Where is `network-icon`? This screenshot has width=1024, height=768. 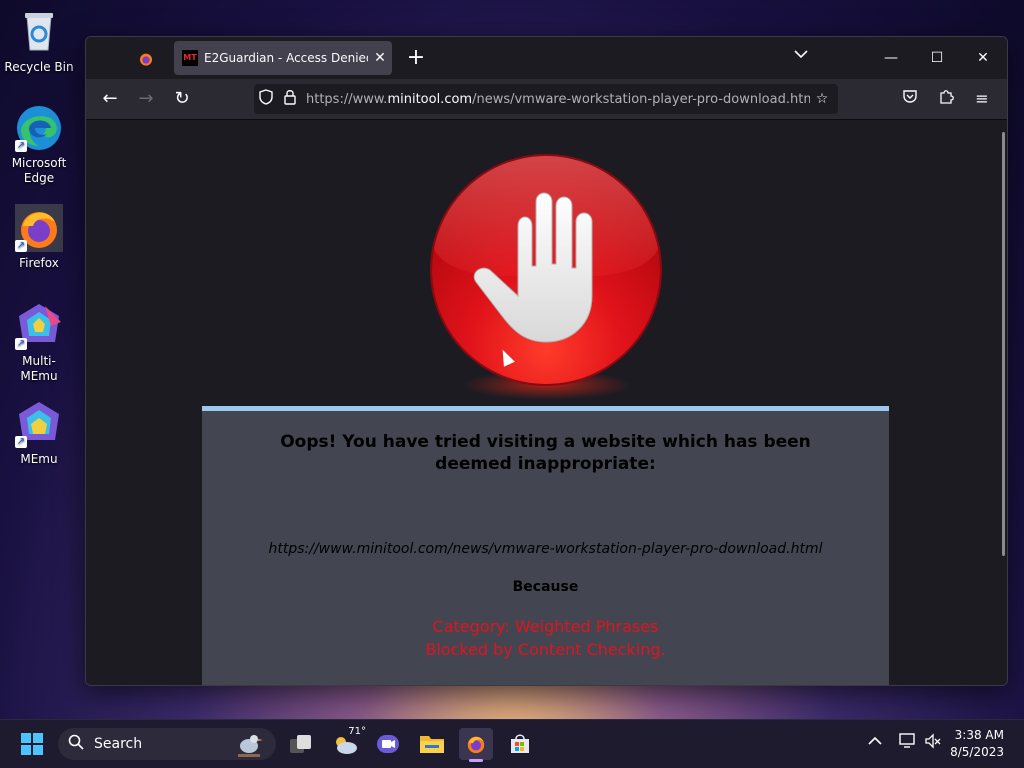
network-icon is located at coordinates (907, 743).